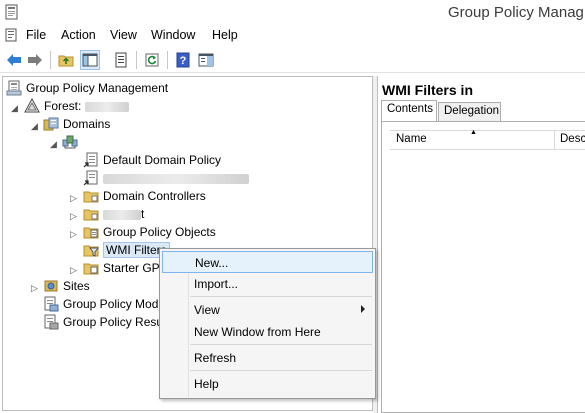 Image resolution: width=585 pixels, height=413 pixels. Describe the element at coordinates (411, 139) in the screenshot. I see `column-name: Name` at that location.